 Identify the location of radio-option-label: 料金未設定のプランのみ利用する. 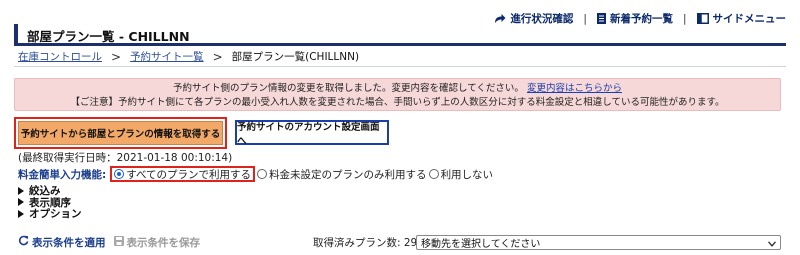
(348, 174).